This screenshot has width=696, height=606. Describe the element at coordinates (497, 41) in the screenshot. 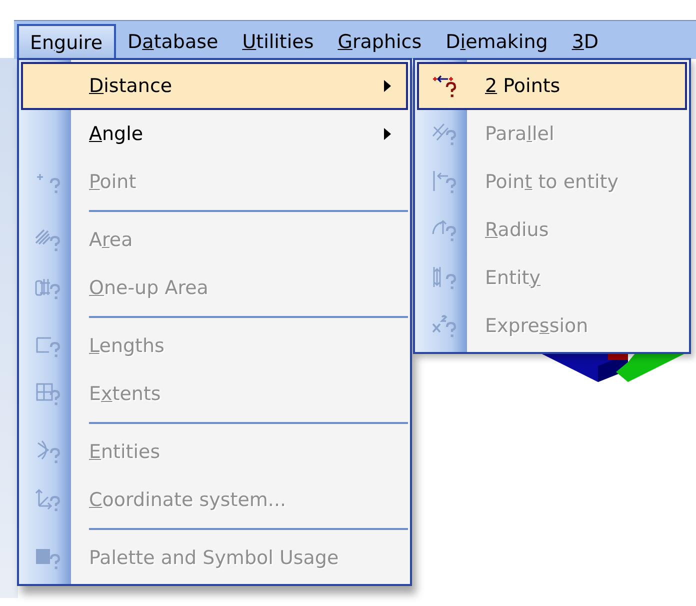

I see `menu-bar-item: Diemaking` at that location.